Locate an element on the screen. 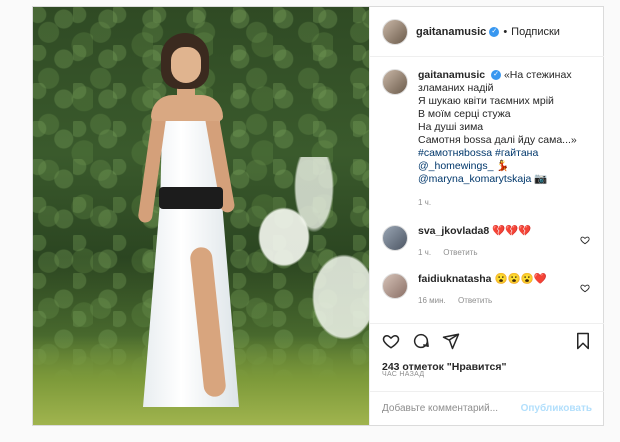 The width and height of the screenshot is (620, 442). like-heart-icon is located at coordinates (391, 341).